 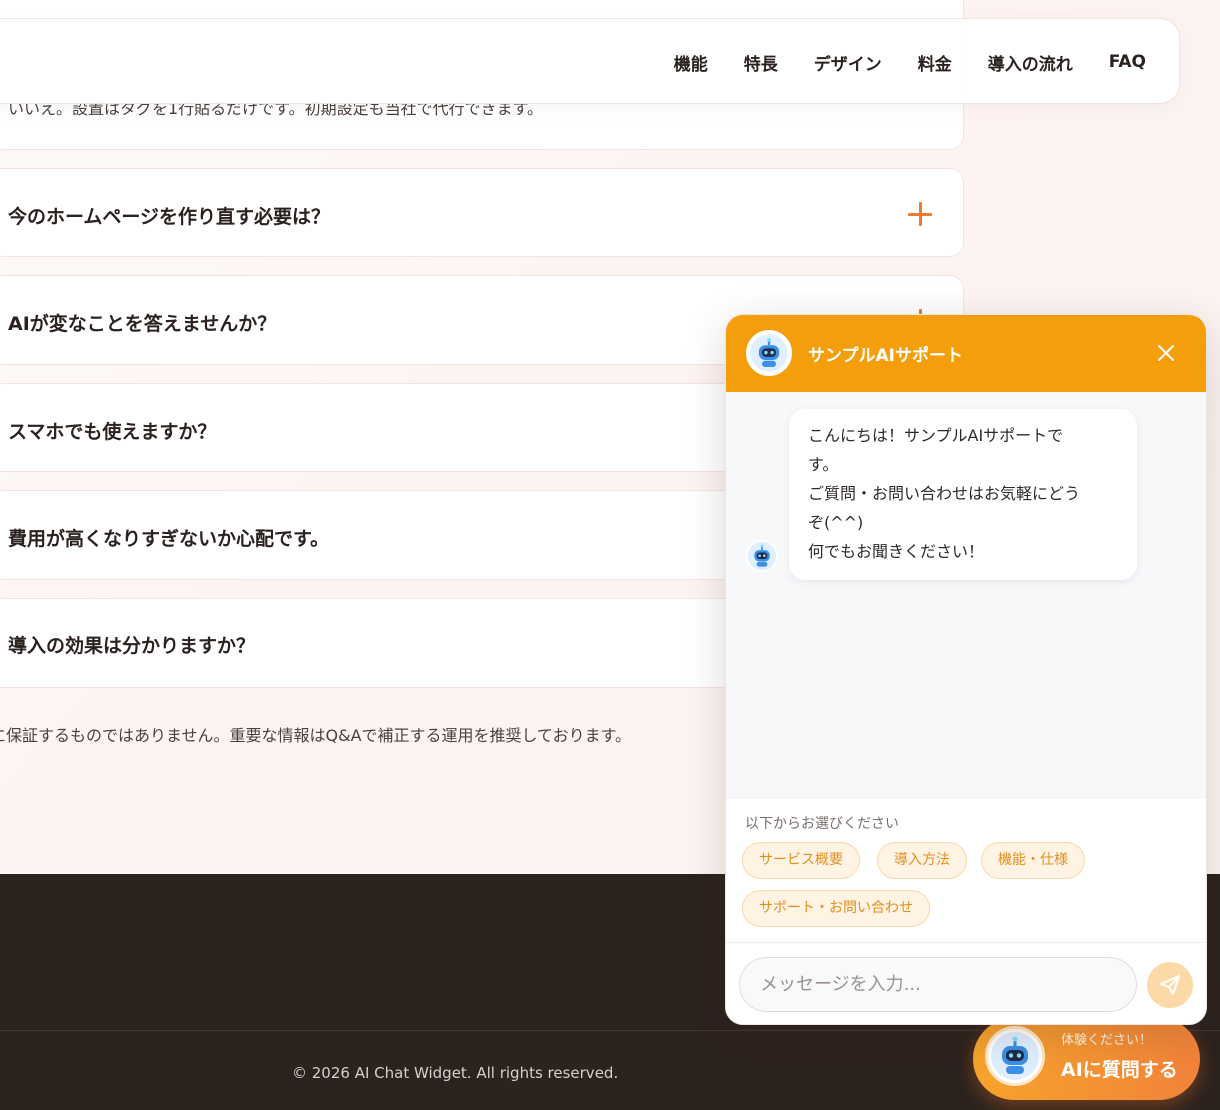 I want to click on chat-title: サンプルAIサポート, so click(x=885, y=356).